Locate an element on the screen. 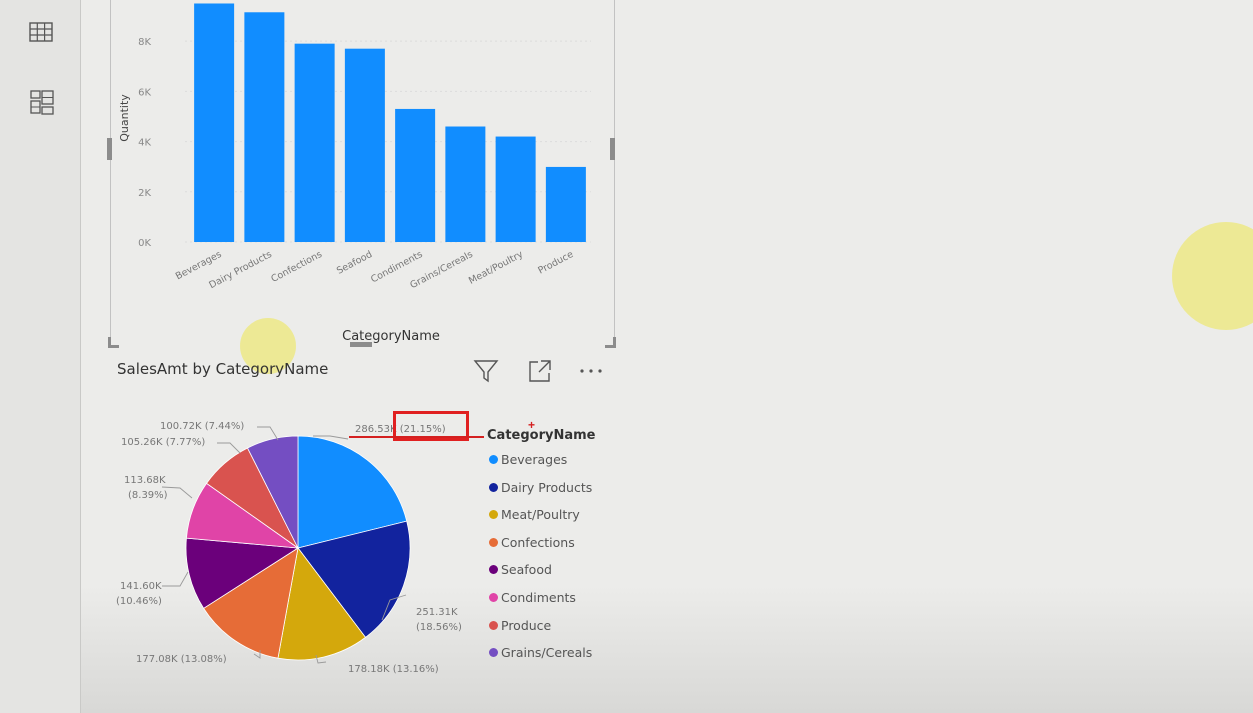 The image size is (1253, 713). legend-label: Beverages is located at coordinates (534, 459).